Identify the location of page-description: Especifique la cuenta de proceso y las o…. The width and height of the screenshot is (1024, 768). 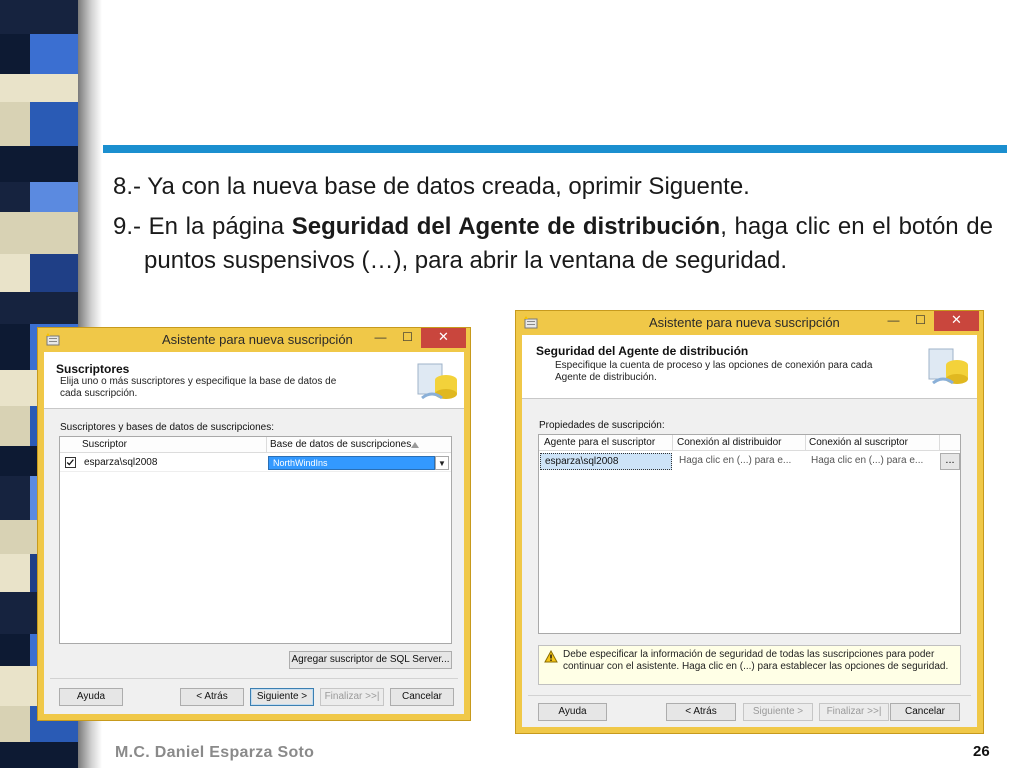
(714, 371).